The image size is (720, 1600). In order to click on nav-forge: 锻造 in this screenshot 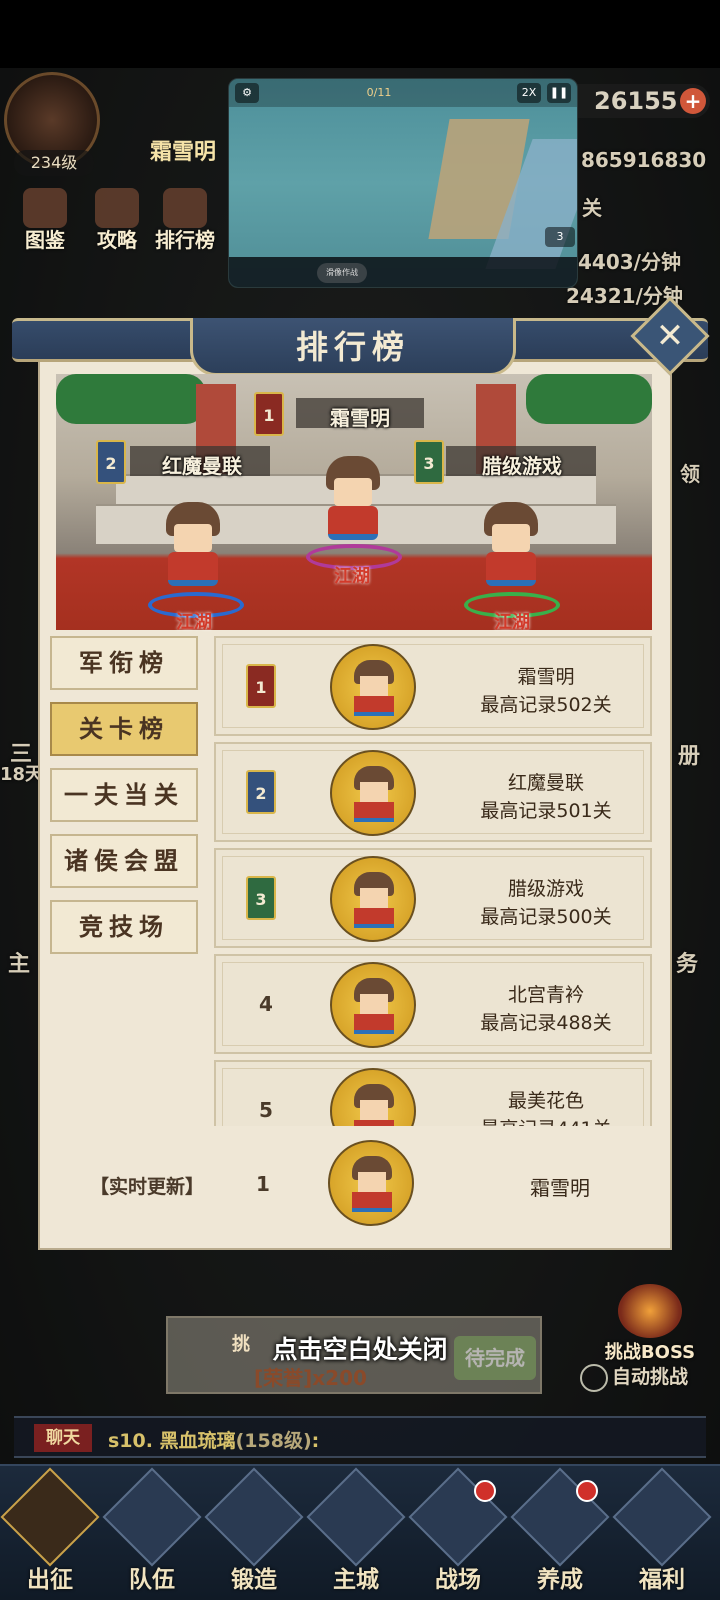, I will do `click(254, 1533)`.